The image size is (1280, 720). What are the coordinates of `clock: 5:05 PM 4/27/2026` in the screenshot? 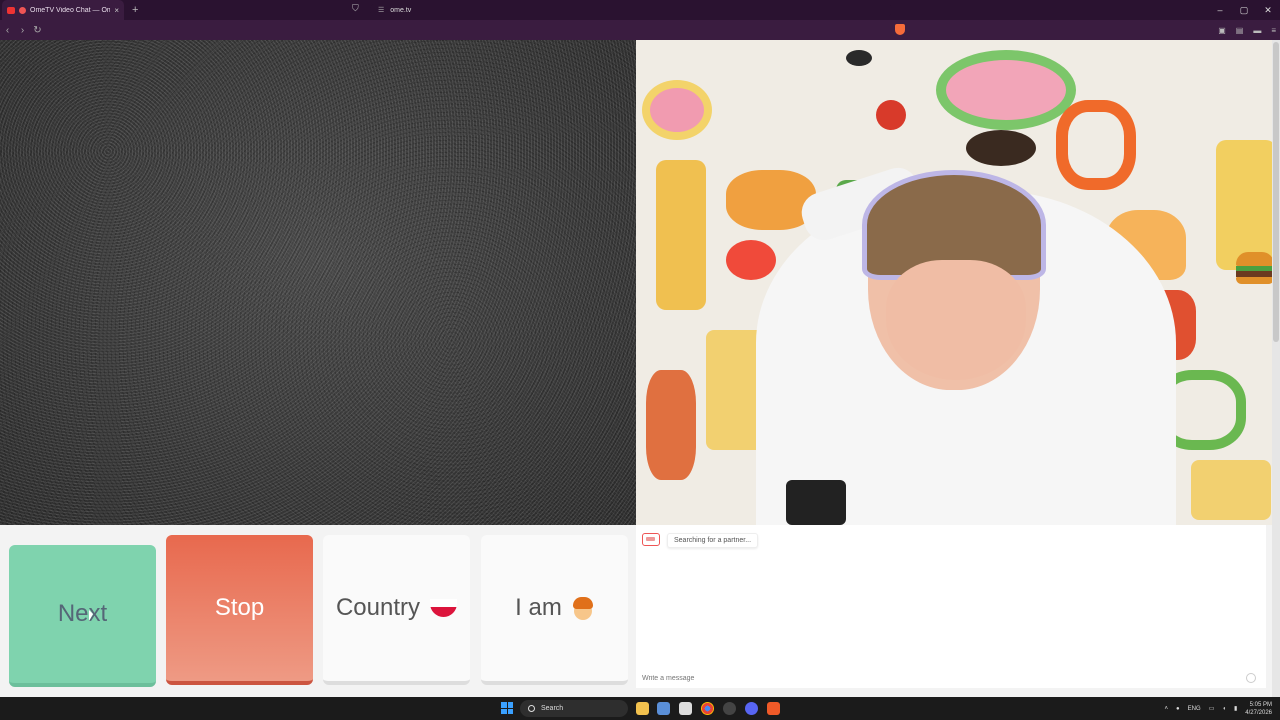 It's located at (1258, 709).